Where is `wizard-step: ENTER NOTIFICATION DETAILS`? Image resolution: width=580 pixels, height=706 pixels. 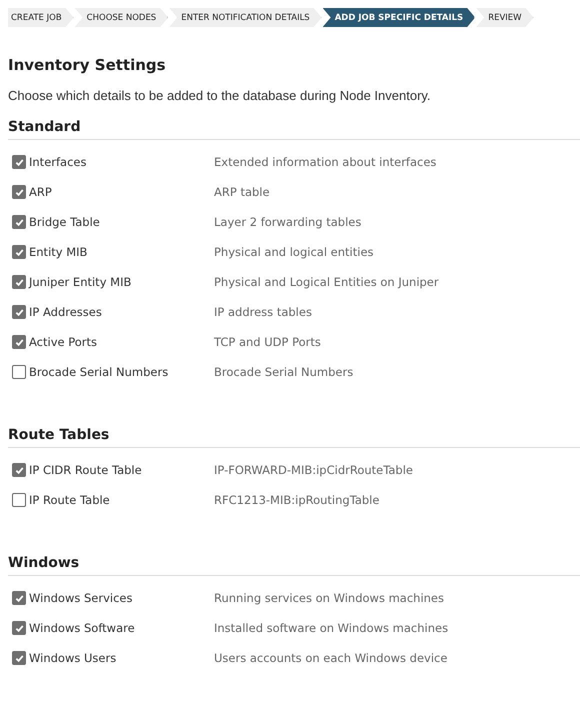 wizard-step: ENTER NOTIFICATION DETAILS is located at coordinates (245, 17).